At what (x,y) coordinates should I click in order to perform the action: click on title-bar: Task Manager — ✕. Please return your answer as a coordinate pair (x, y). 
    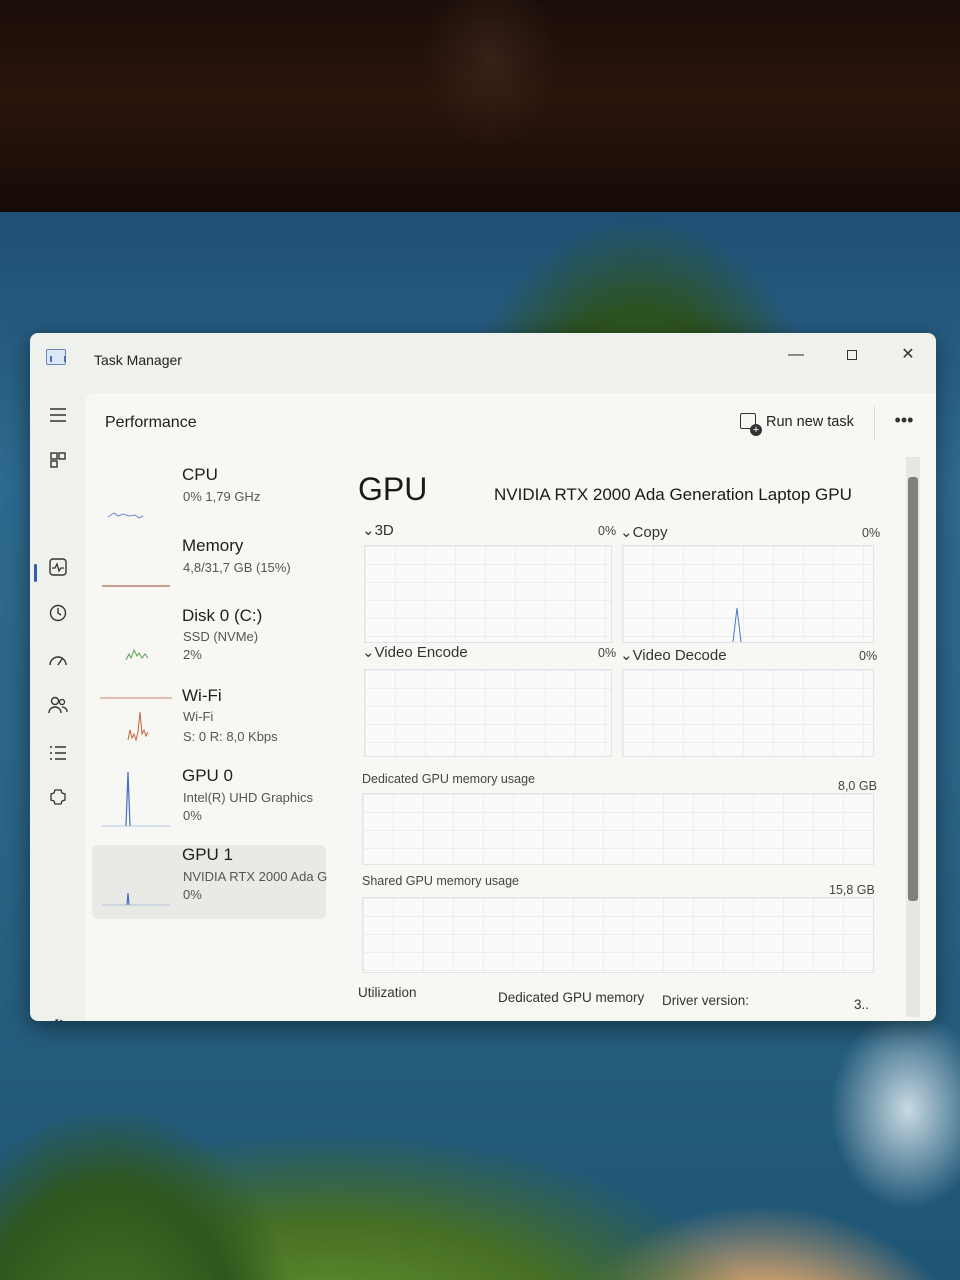
    Looking at the image, I should click on (483, 362).